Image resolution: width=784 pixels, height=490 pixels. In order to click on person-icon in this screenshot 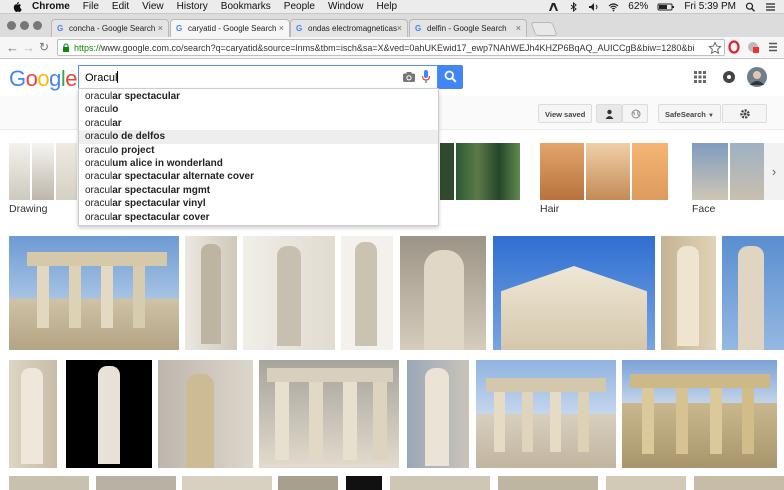, I will do `click(609, 114)`.